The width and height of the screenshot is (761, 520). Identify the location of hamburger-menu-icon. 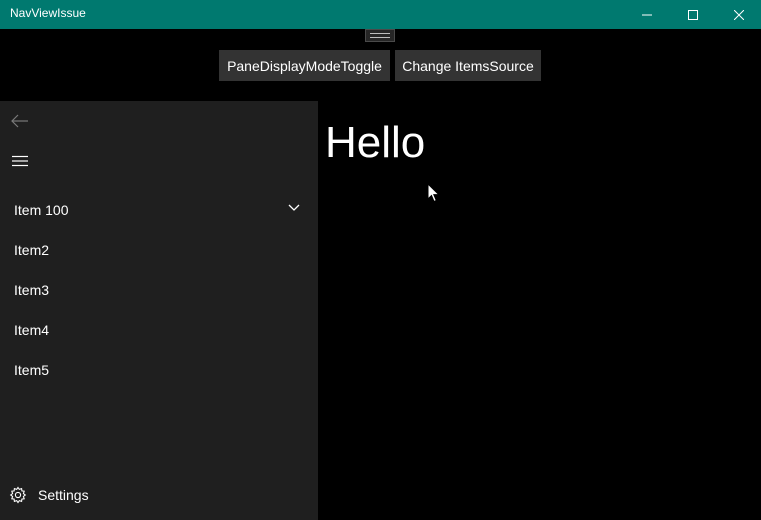
(20, 161).